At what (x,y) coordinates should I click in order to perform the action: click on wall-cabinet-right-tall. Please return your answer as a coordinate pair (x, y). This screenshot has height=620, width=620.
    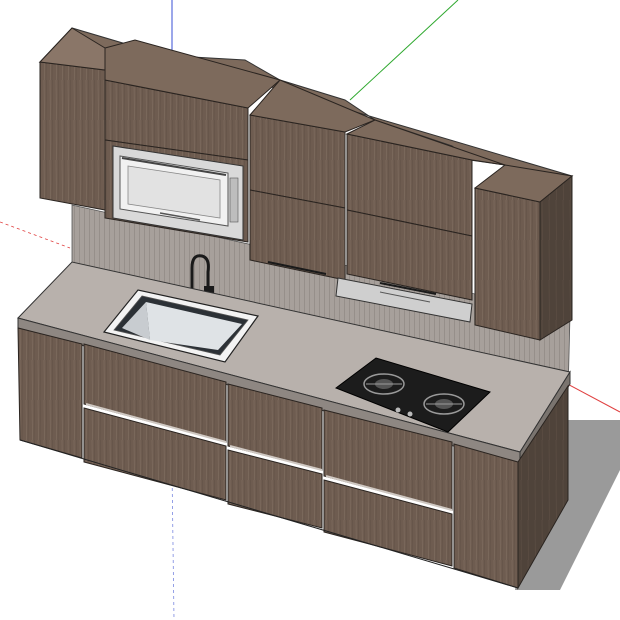
    Looking at the image, I should click on (507, 264).